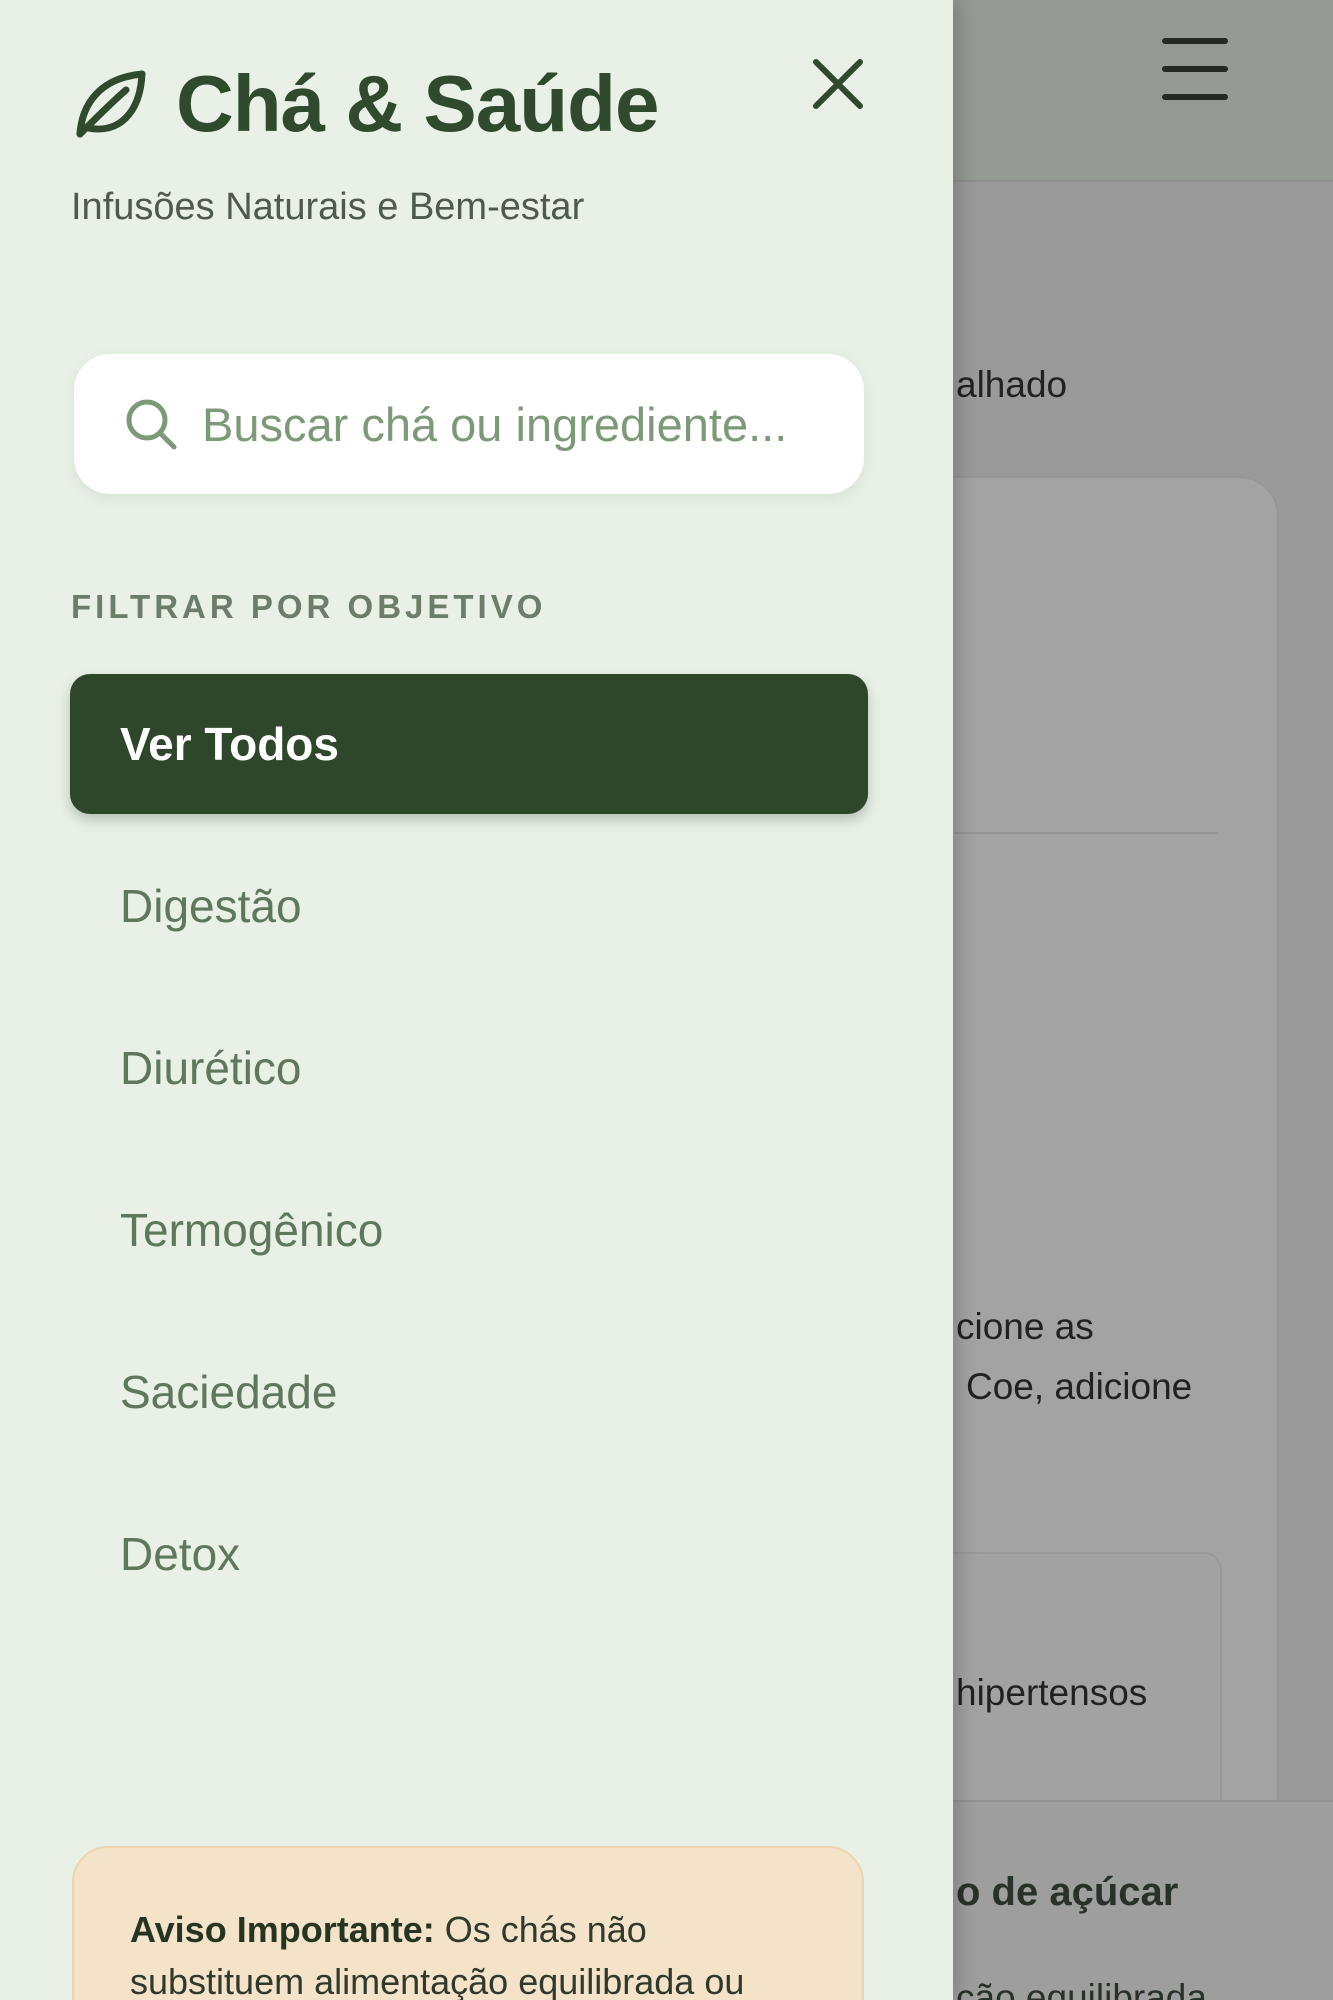  I want to click on brand: Chá & Saúde, so click(364, 104).